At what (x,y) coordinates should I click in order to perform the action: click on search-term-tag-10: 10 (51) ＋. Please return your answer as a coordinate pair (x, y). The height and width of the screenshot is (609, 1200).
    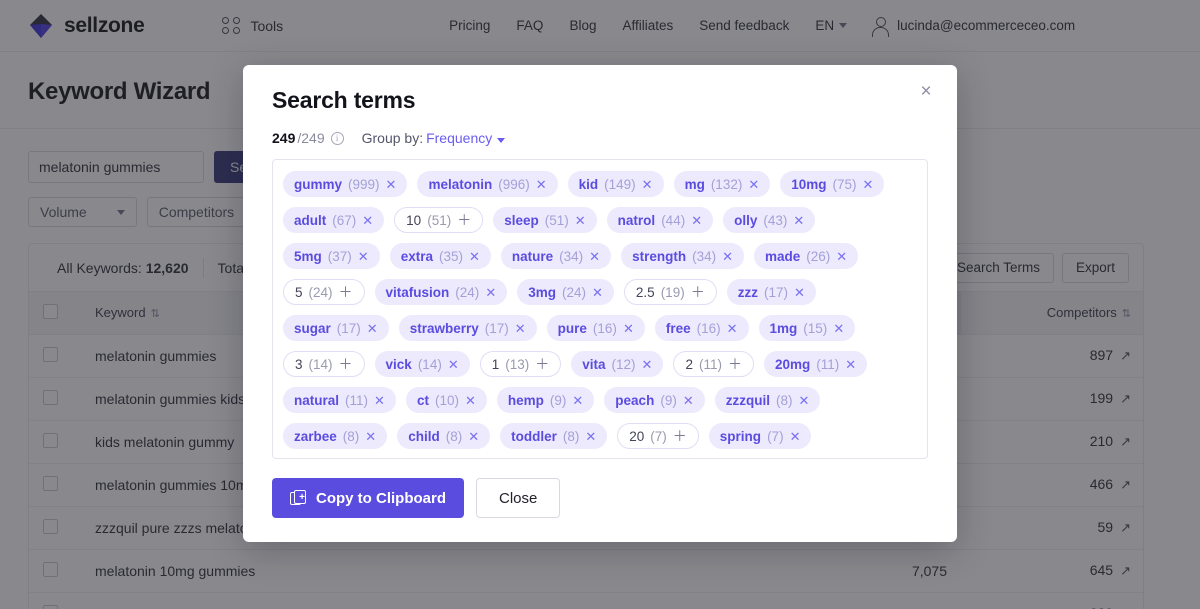
    Looking at the image, I should click on (439, 220).